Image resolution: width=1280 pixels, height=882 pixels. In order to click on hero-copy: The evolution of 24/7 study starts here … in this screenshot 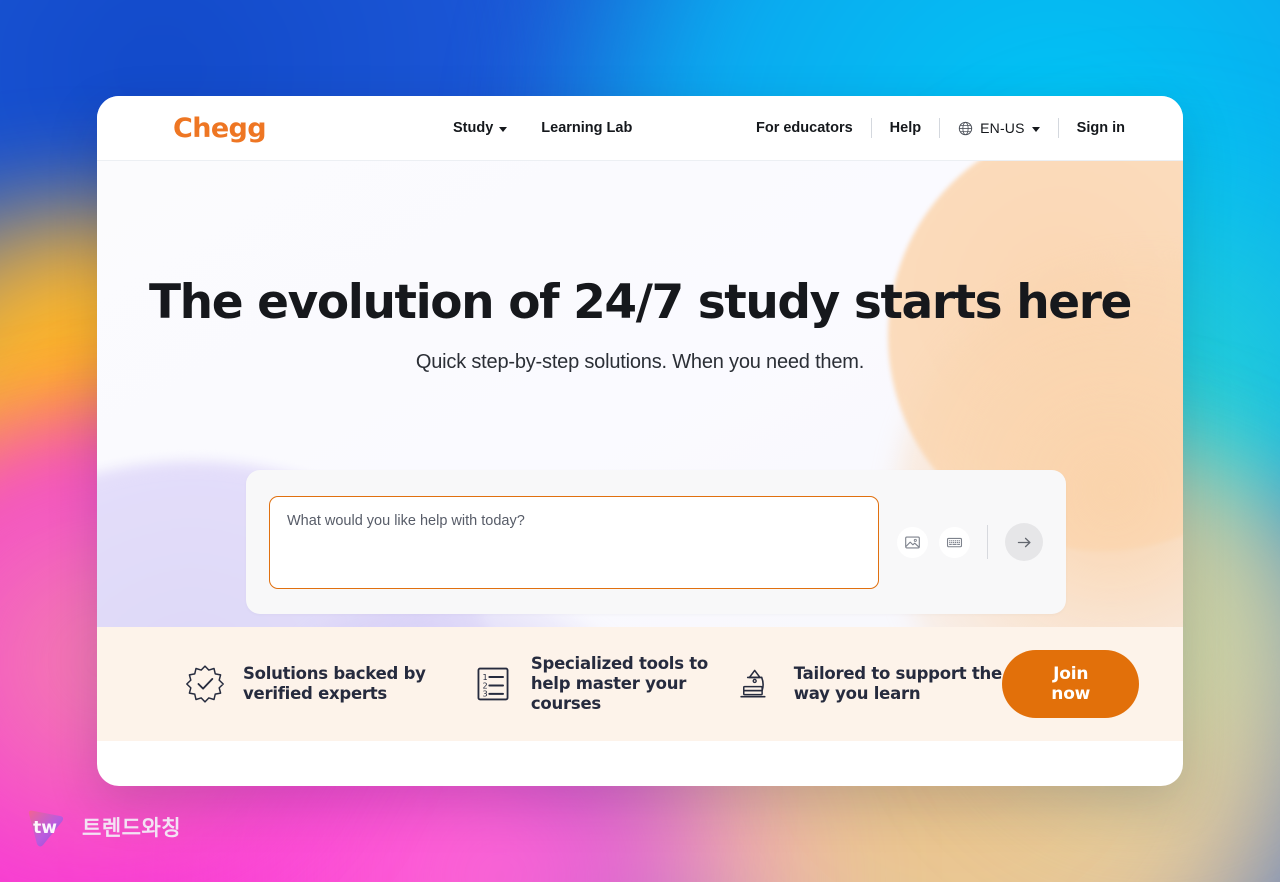, I will do `click(640, 324)`.